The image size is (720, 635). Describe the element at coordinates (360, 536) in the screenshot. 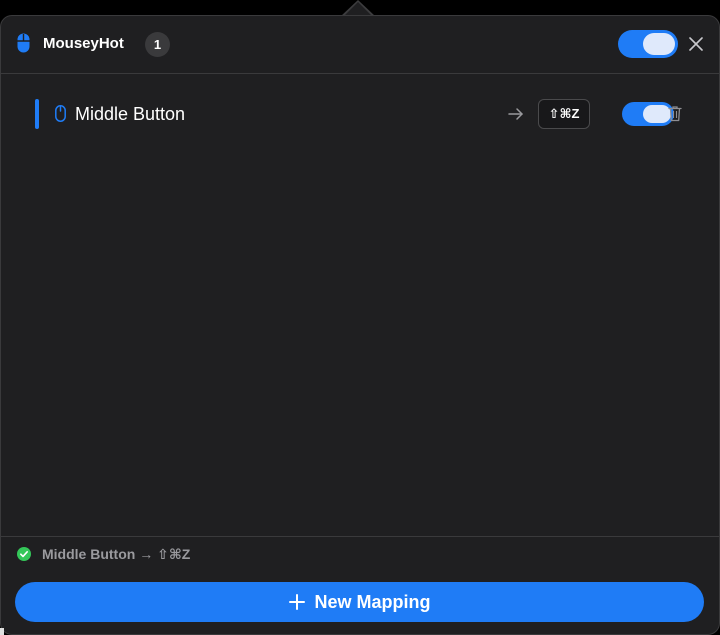

I see `footer-divider` at that location.